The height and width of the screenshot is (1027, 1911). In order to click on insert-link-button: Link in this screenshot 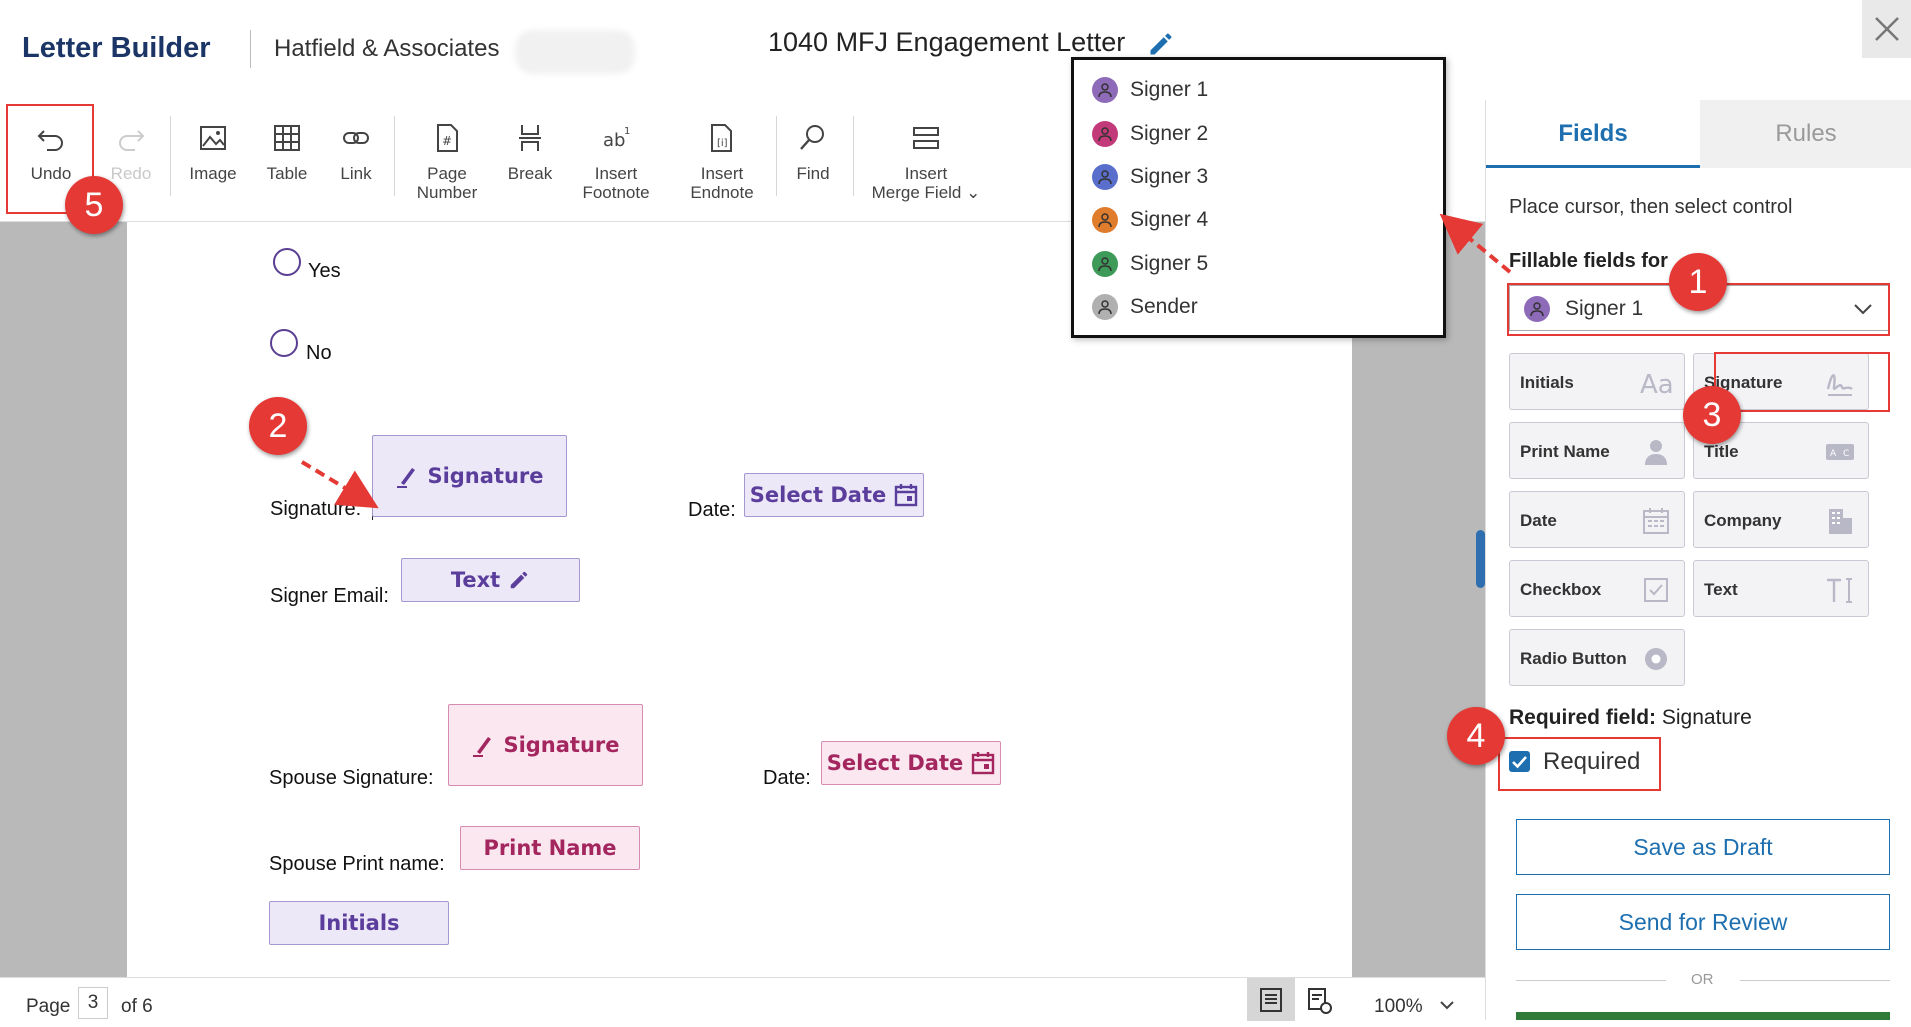, I will do `click(356, 161)`.